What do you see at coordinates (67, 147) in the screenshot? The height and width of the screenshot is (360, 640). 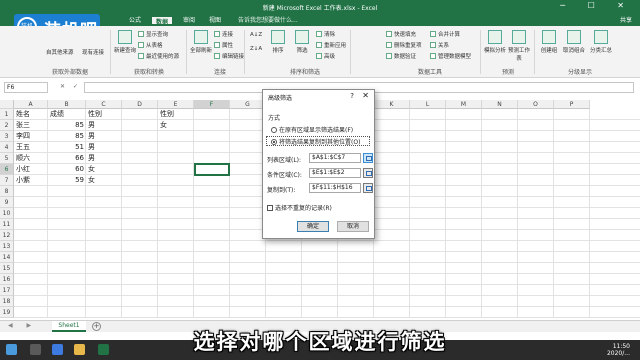 I see `cell-b4: 51` at bounding box center [67, 147].